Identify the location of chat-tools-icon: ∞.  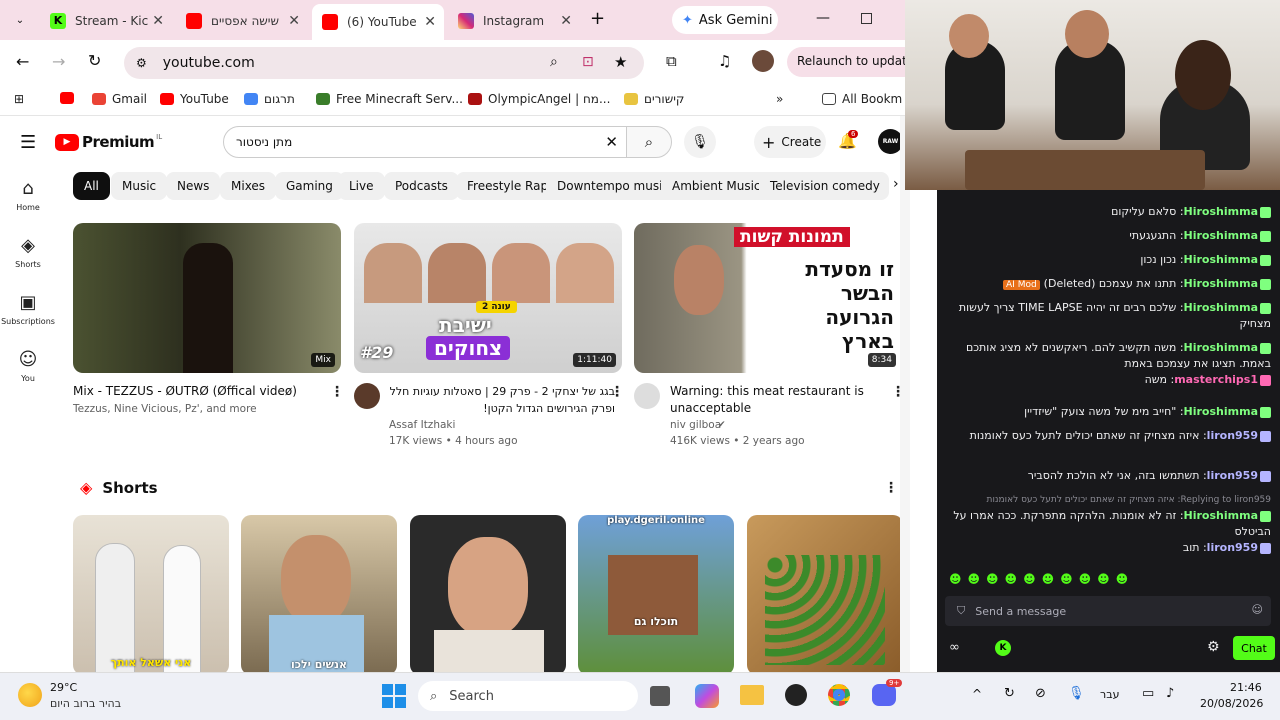
(954, 647).